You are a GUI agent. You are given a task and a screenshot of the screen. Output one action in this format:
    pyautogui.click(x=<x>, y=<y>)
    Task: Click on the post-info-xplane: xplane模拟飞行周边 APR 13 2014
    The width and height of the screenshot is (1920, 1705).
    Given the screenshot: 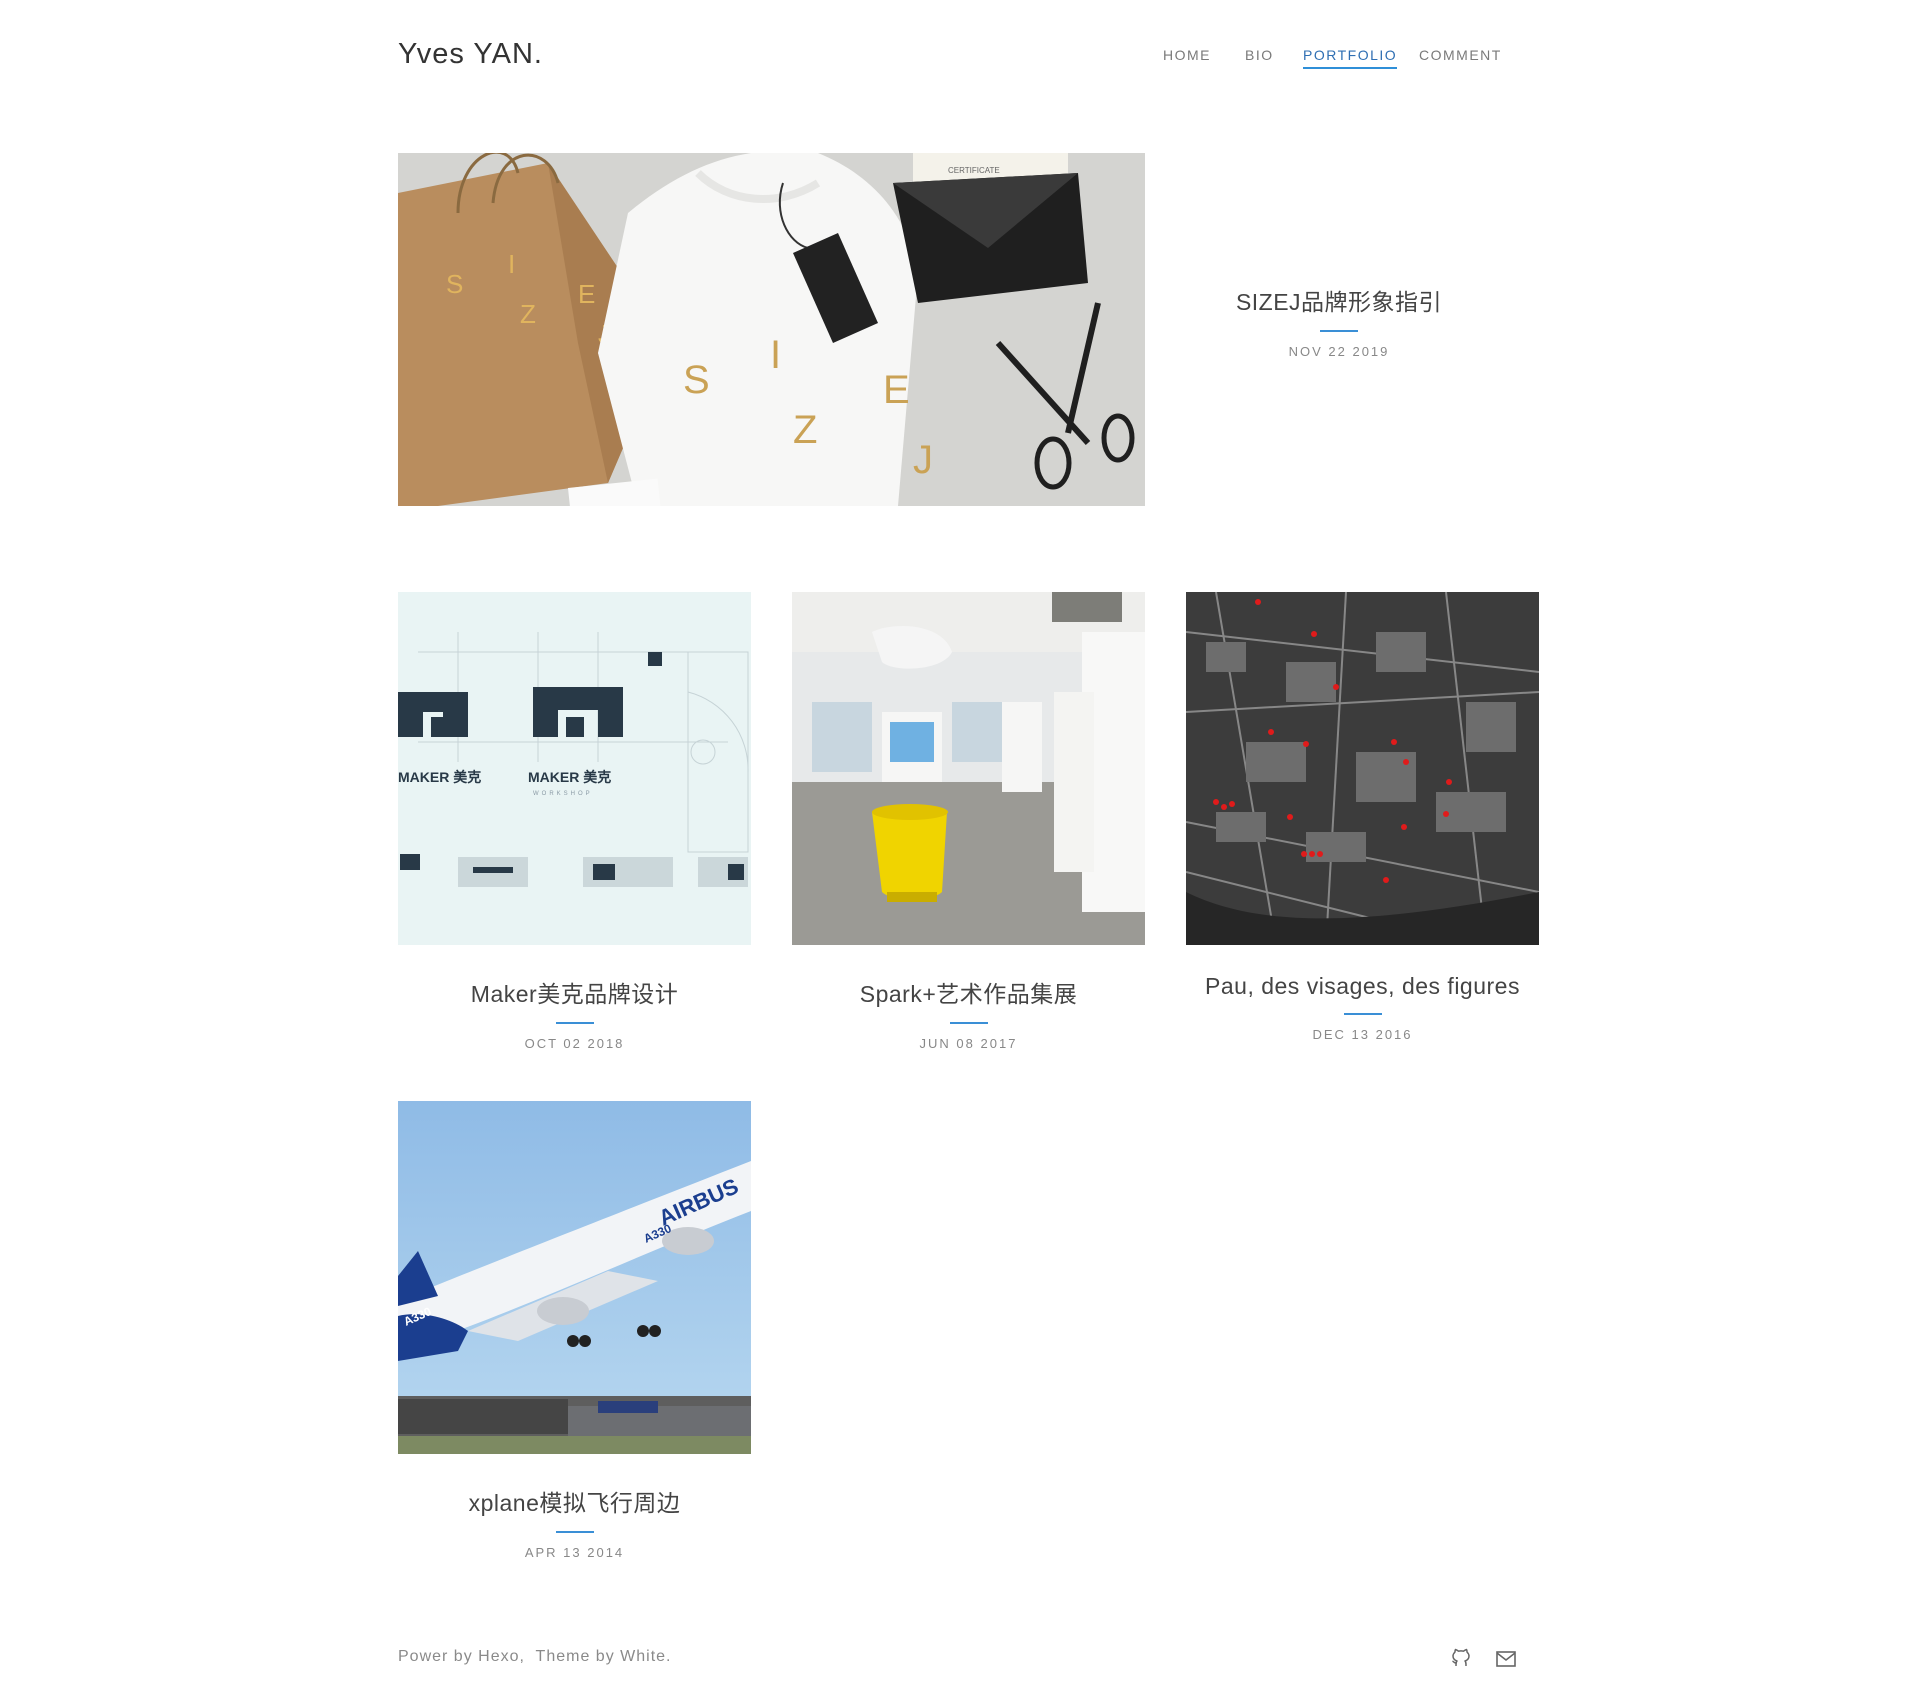 What is the action you would take?
    pyautogui.click(x=574, y=1522)
    